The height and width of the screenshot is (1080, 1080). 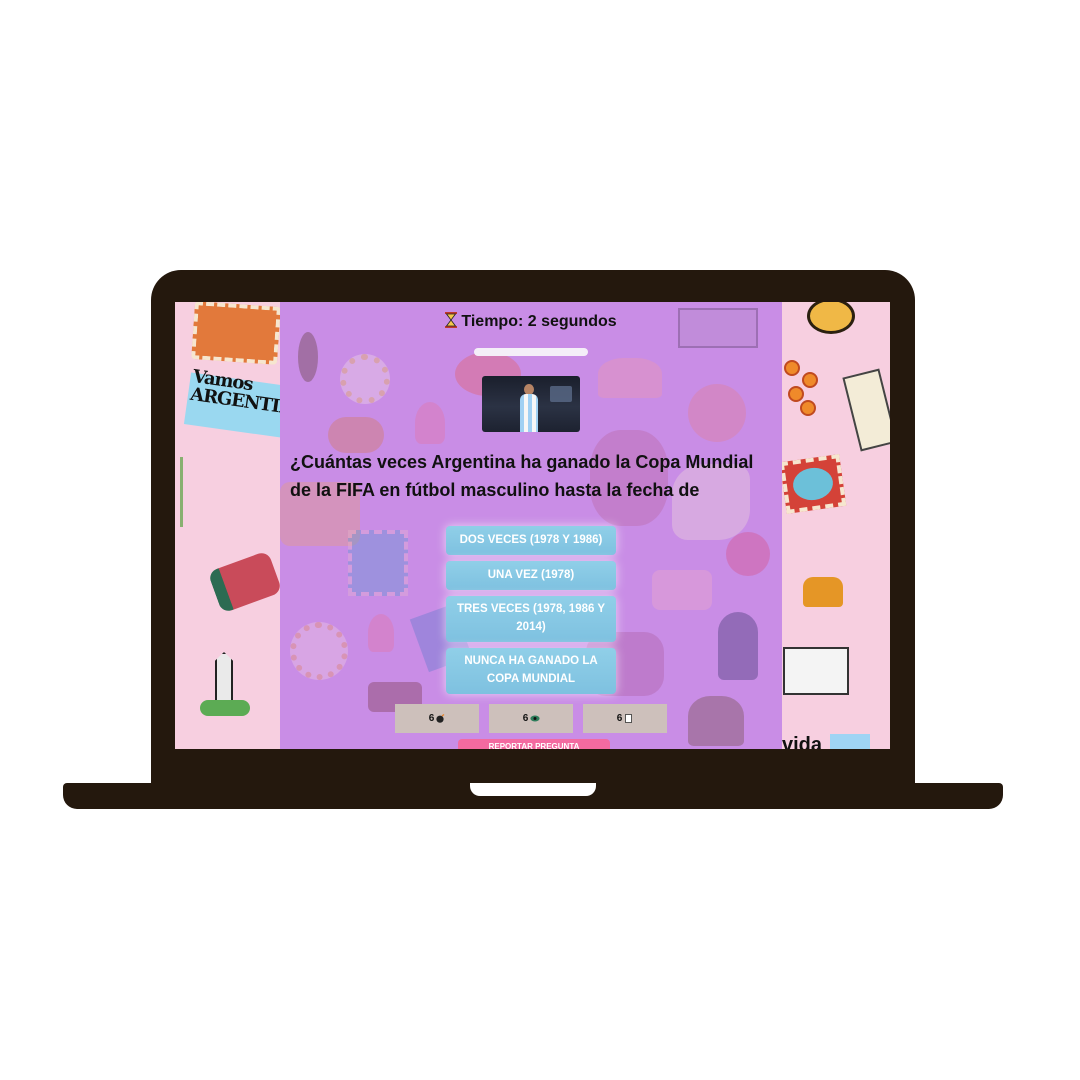 What do you see at coordinates (561, 394) in the screenshot?
I see `stadium-light` at bounding box center [561, 394].